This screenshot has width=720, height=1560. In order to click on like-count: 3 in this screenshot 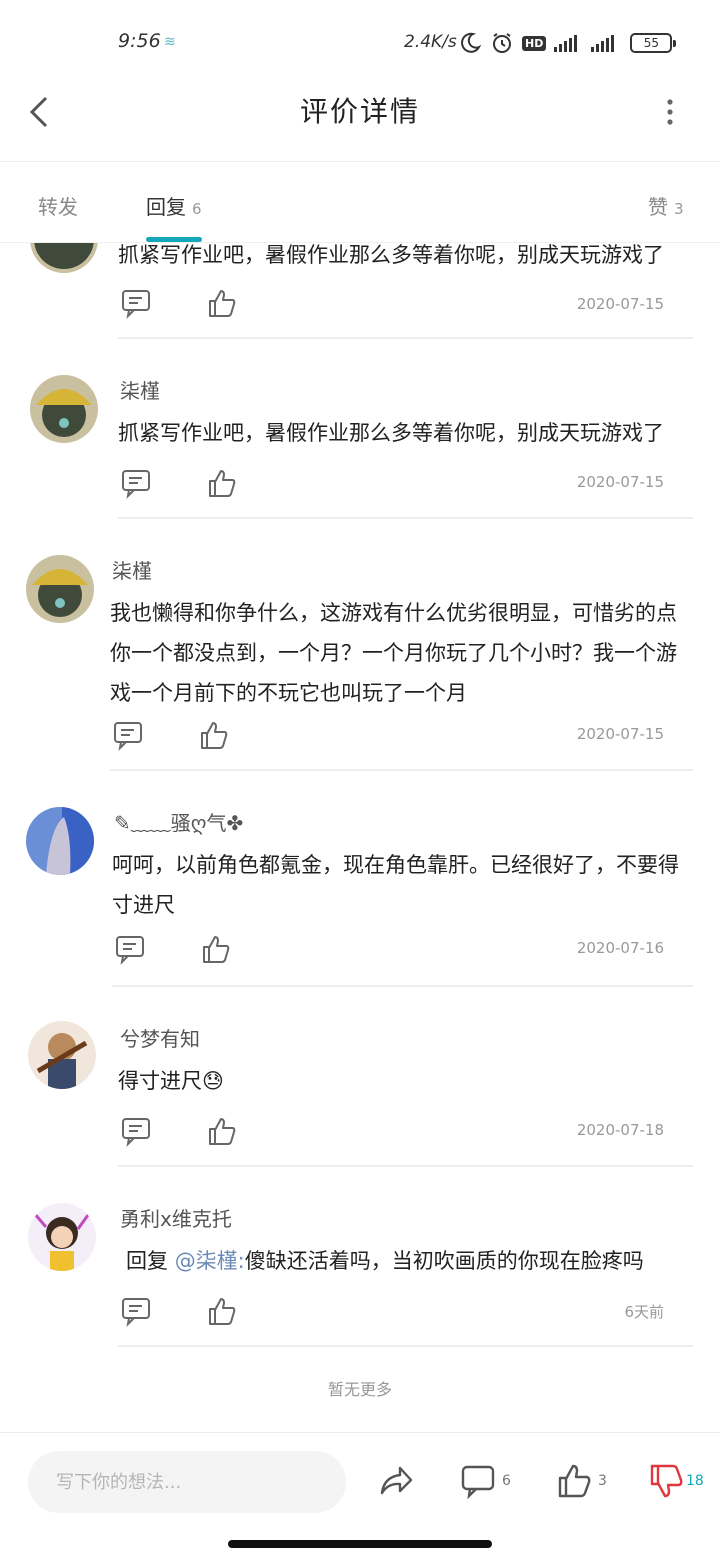, I will do `click(602, 1481)`.